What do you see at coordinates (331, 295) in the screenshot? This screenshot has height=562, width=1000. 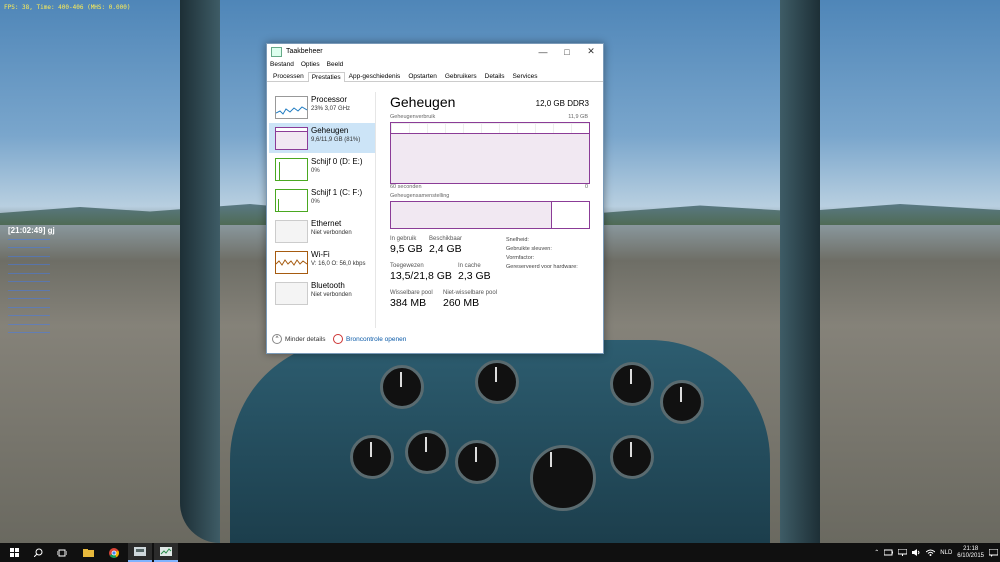 I see `sidebar-item-subtitle: Niet verbonden` at bounding box center [331, 295].